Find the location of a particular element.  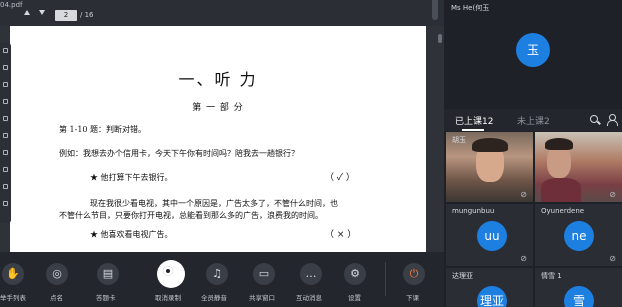

item2-answer: （ × ） is located at coordinates (341, 235).